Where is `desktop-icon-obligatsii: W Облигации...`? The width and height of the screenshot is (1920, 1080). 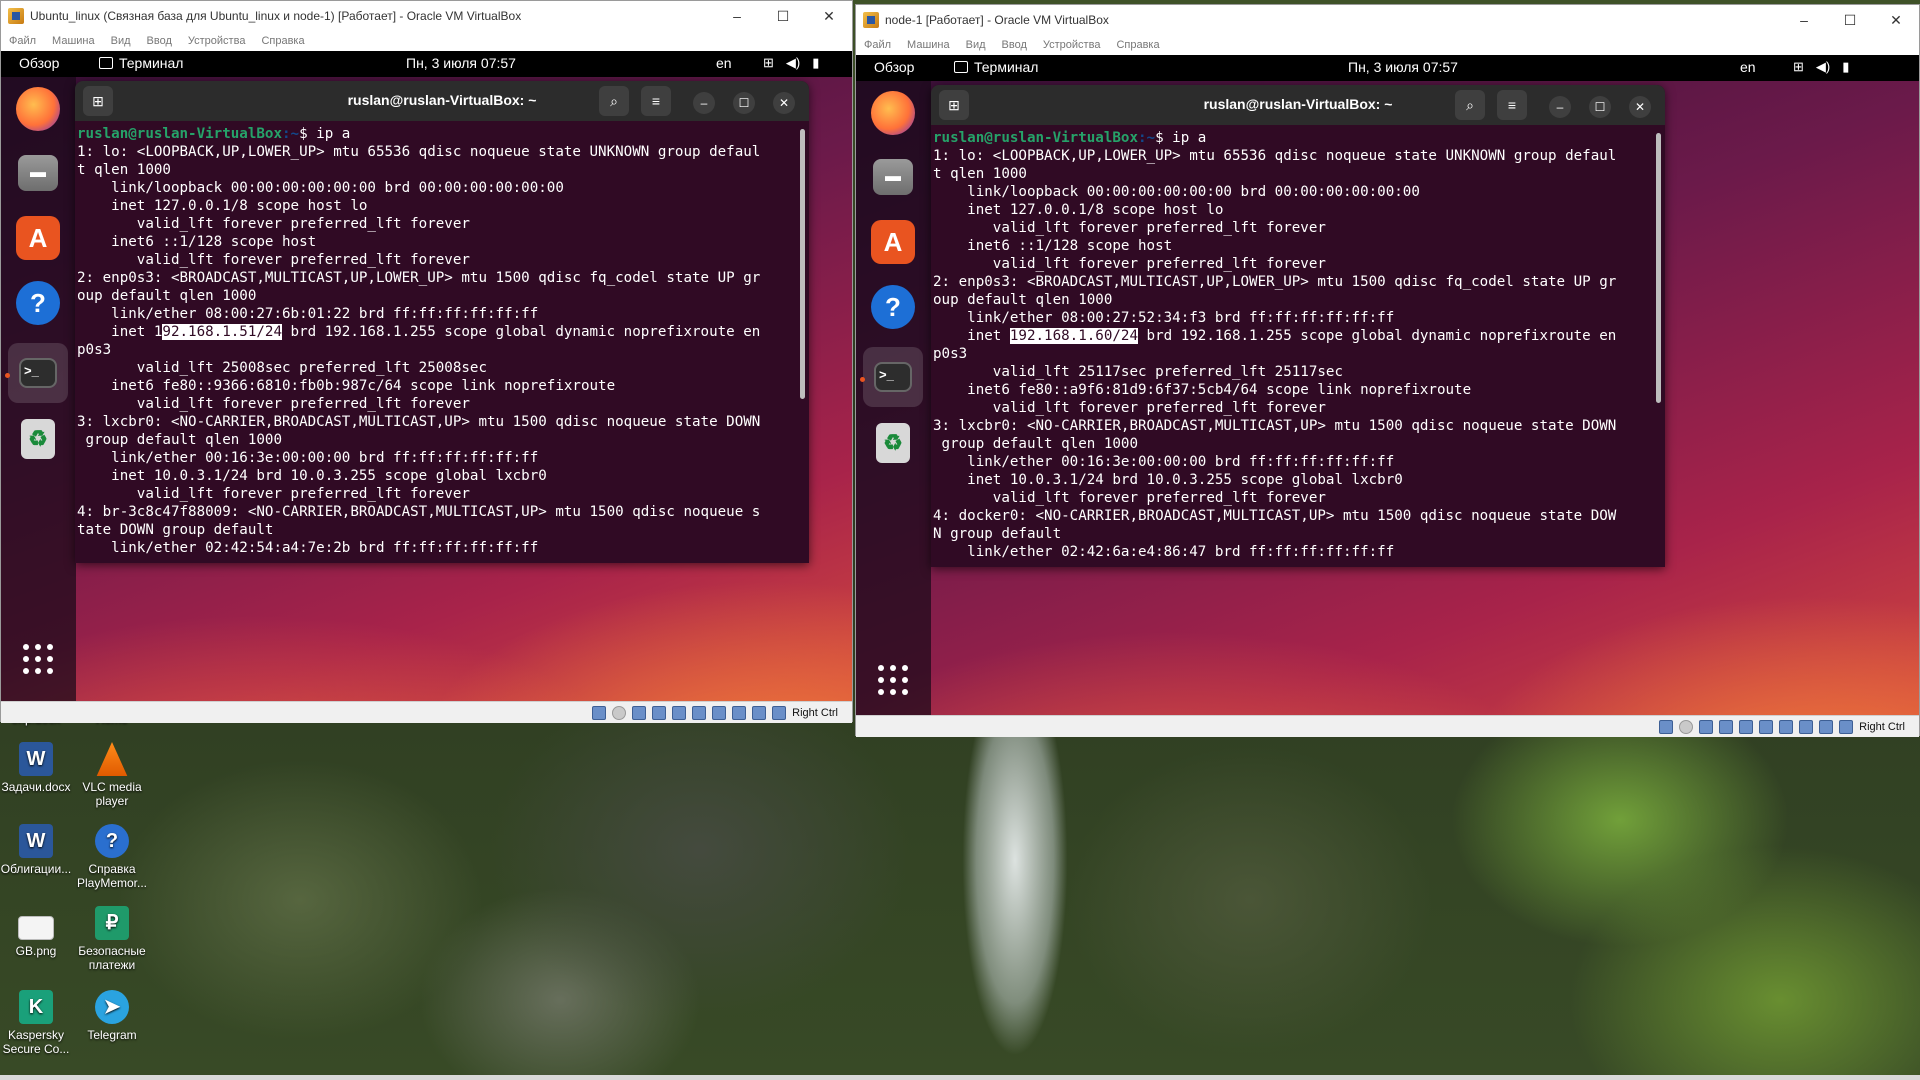
desktop-icon-obligatsii: W Облигации... is located at coordinates (39, 850).